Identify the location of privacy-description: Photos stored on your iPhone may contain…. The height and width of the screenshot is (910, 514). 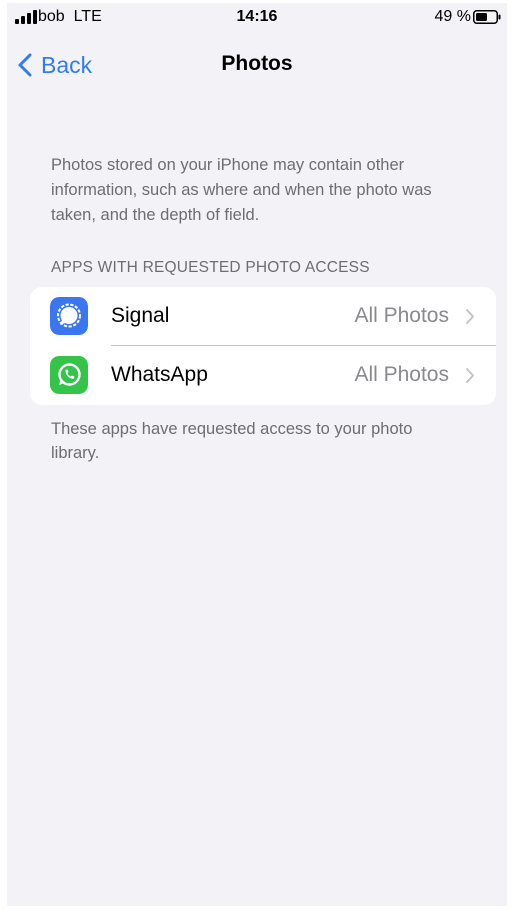
(241, 190).